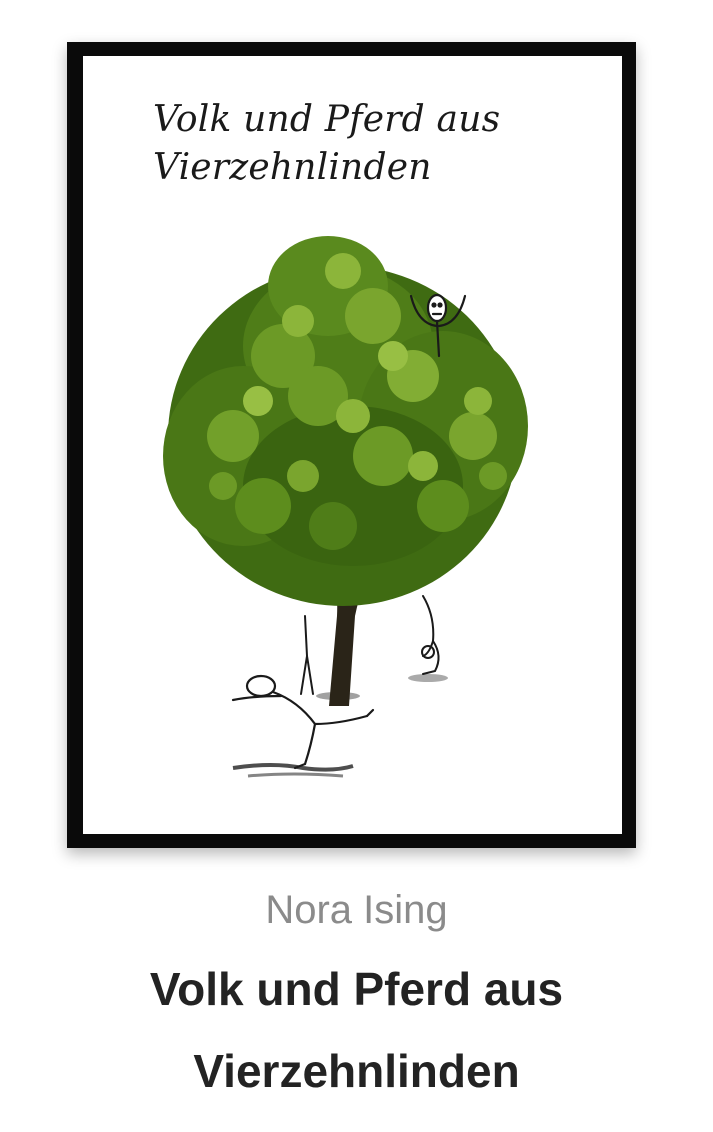  What do you see at coordinates (356, 910) in the screenshot?
I see `author-name: Nora Ising` at bounding box center [356, 910].